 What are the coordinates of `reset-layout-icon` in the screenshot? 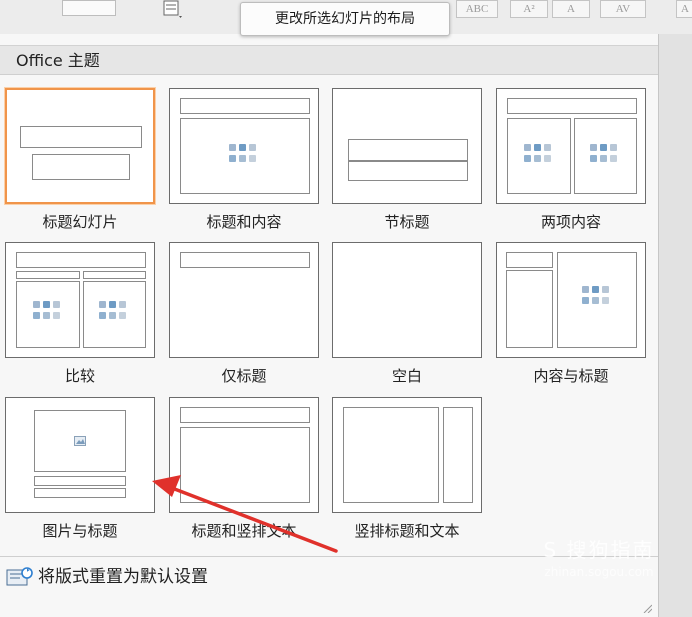 It's located at (19, 576).